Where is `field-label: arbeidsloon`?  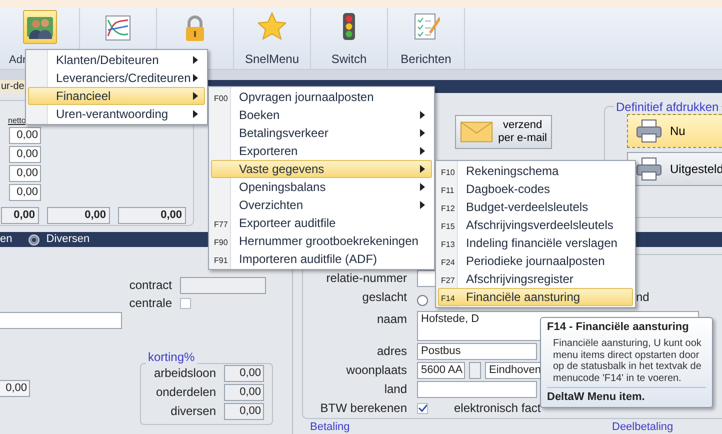 field-label: arbeidsloon is located at coordinates (185, 373).